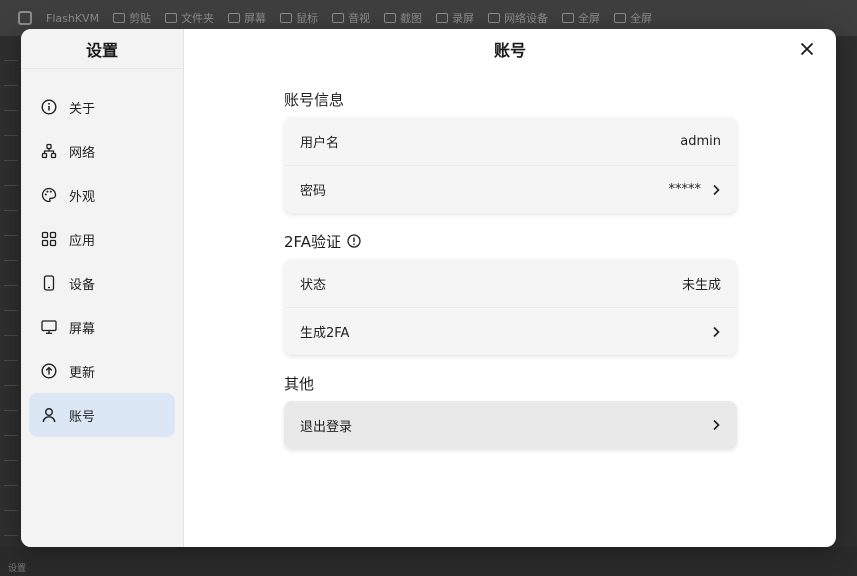 This screenshot has width=857, height=576. I want to click on sidebar-item-apps: 应用, so click(102, 239).